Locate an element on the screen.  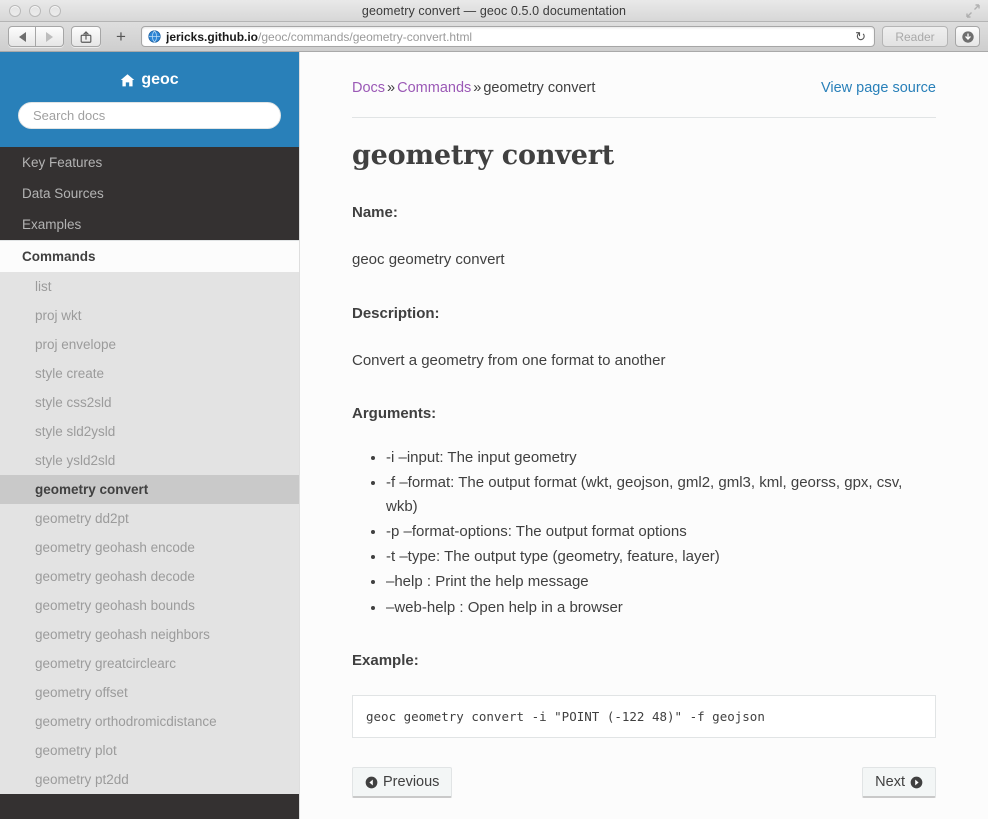
forward-button is located at coordinates (50, 36).